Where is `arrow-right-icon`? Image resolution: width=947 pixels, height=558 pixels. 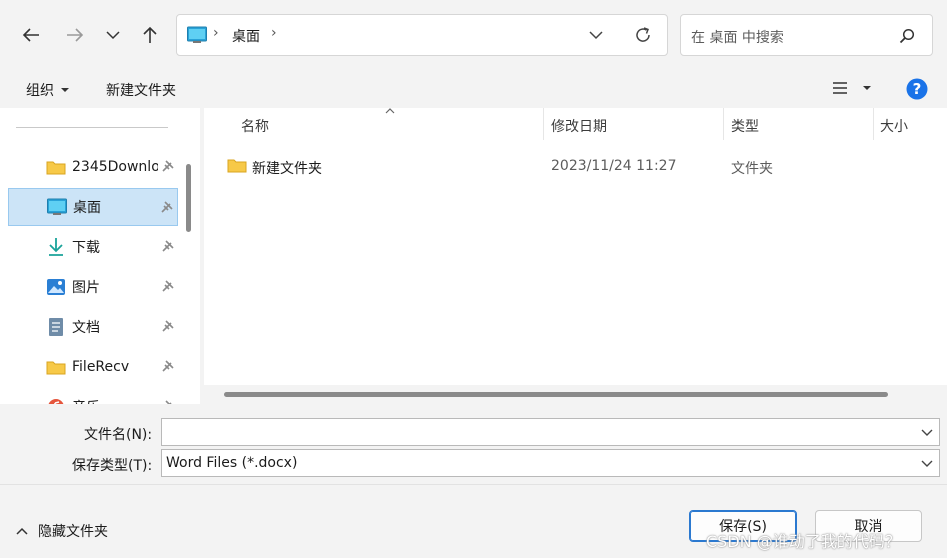 arrow-right-icon is located at coordinates (75, 35).